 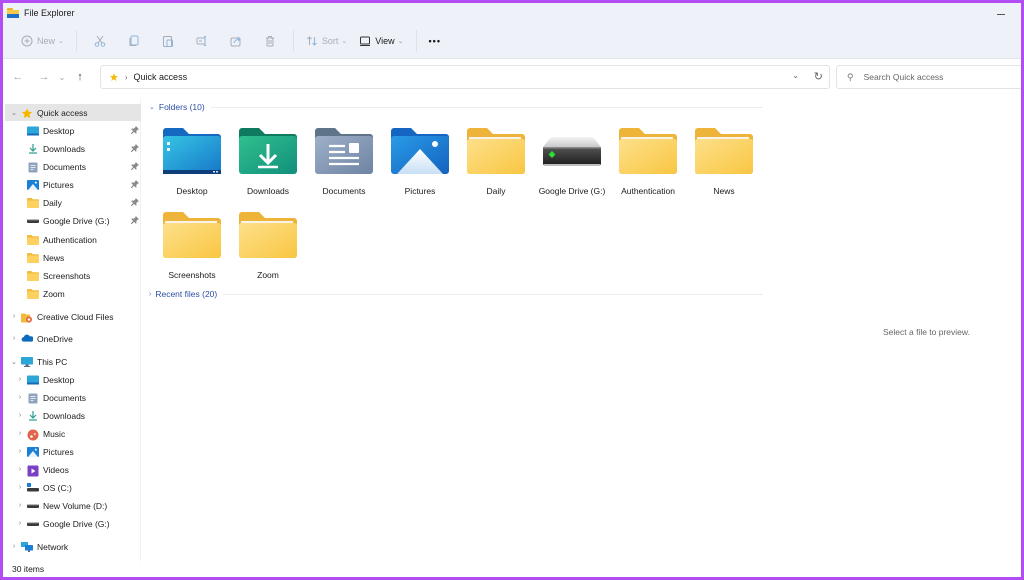 What do you see at coordinates (465, 77) in the screenshot?
I see `address-bar: ★ › Quick access ⌄ ↻` at bounding box center [465, 77].